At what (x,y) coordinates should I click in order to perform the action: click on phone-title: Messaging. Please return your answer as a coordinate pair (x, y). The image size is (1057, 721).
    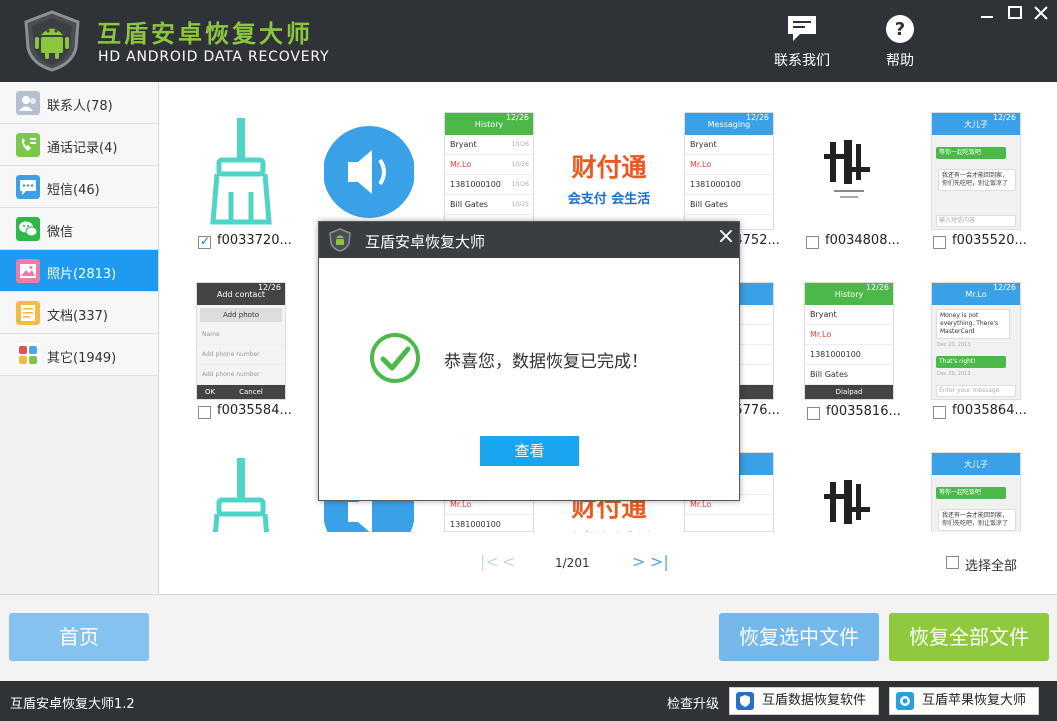
    Looking at the image, I should click on (729, 124).